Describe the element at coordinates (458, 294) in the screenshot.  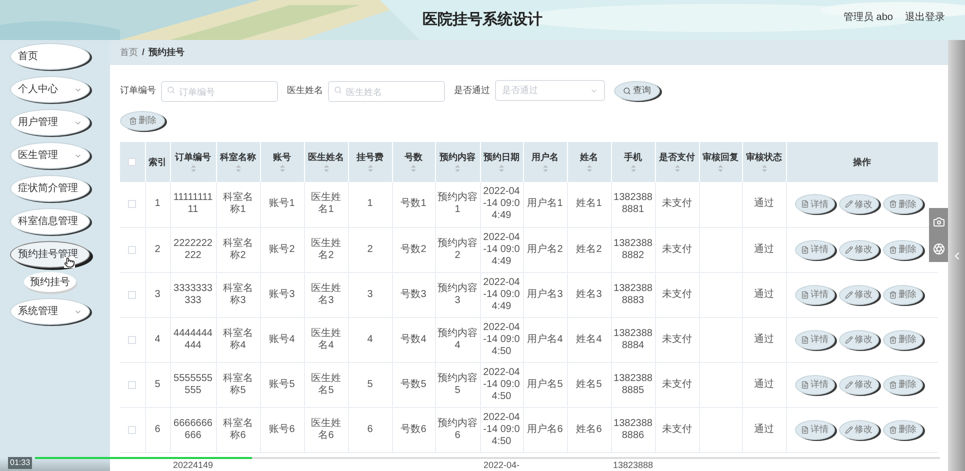
I see `table-cell: 预约内容3` at that location.